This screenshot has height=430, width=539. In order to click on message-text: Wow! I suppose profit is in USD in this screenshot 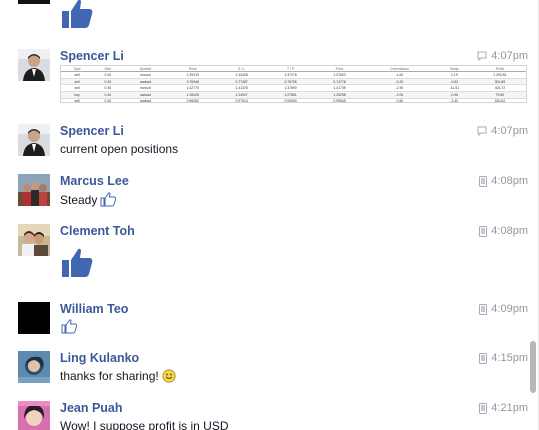, I will do `click(144, 424)`.